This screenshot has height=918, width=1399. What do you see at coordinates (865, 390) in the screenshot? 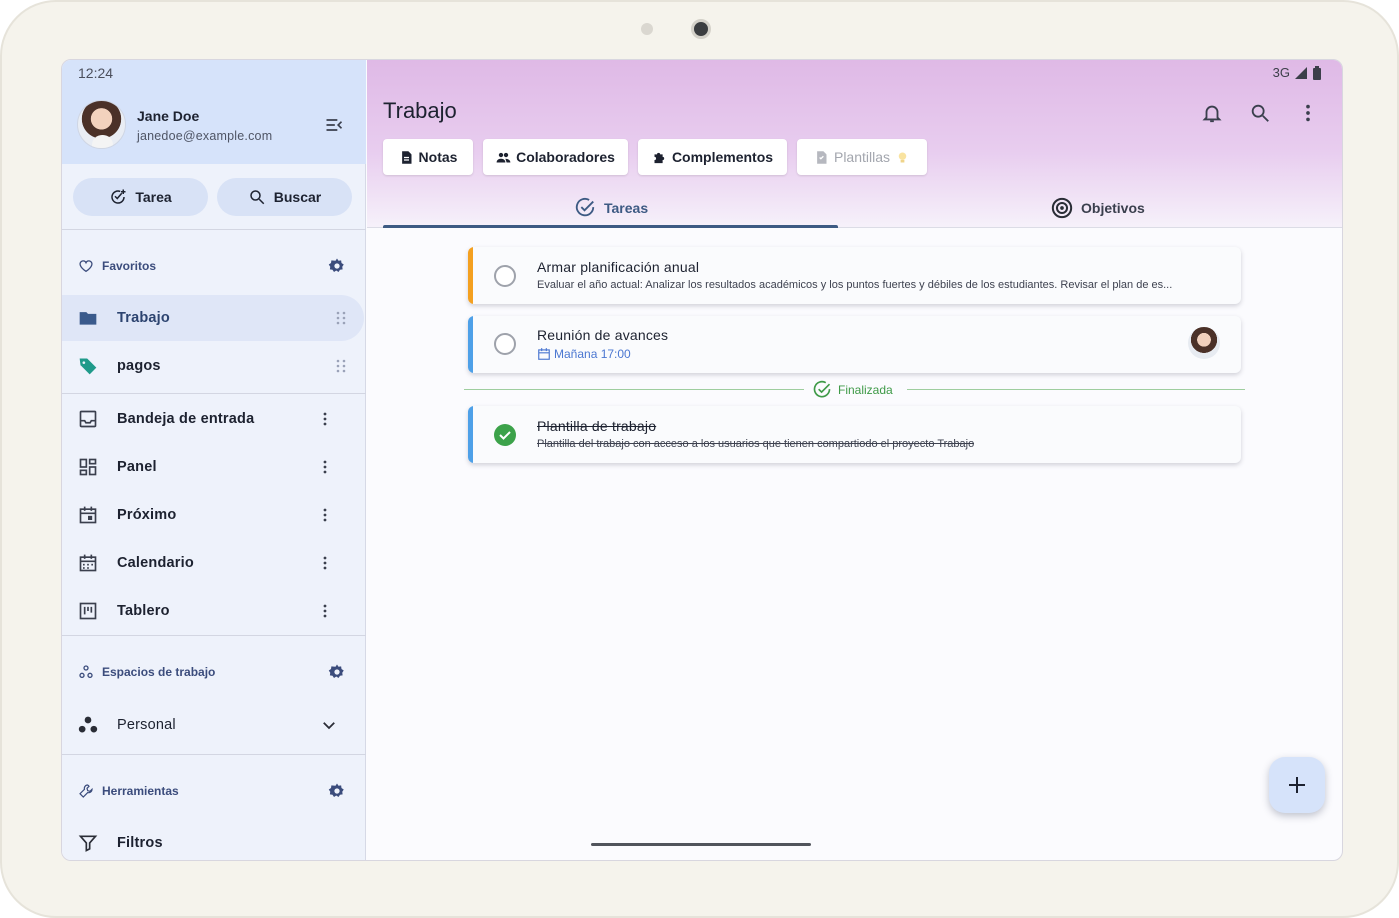
I see `finished-text: Finalizada` at bounding box center [865, 390].